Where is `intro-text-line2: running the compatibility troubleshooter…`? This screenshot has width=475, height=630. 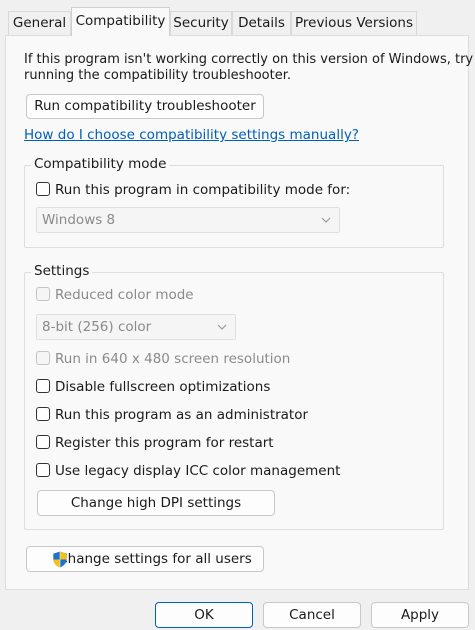 intro-text-line2: running the compatibility troubleshooter… is located at coordinates (157, 75).